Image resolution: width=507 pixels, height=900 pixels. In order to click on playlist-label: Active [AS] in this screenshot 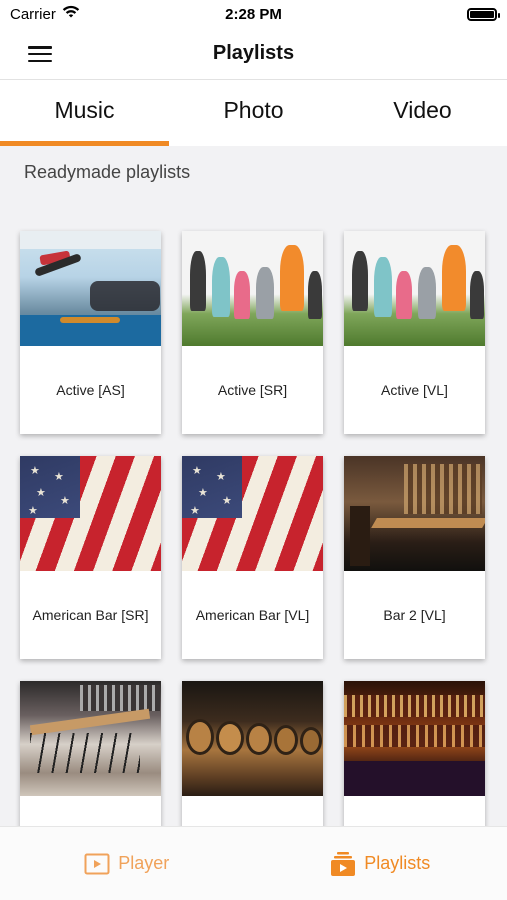, I will do `click(90, 390)`.